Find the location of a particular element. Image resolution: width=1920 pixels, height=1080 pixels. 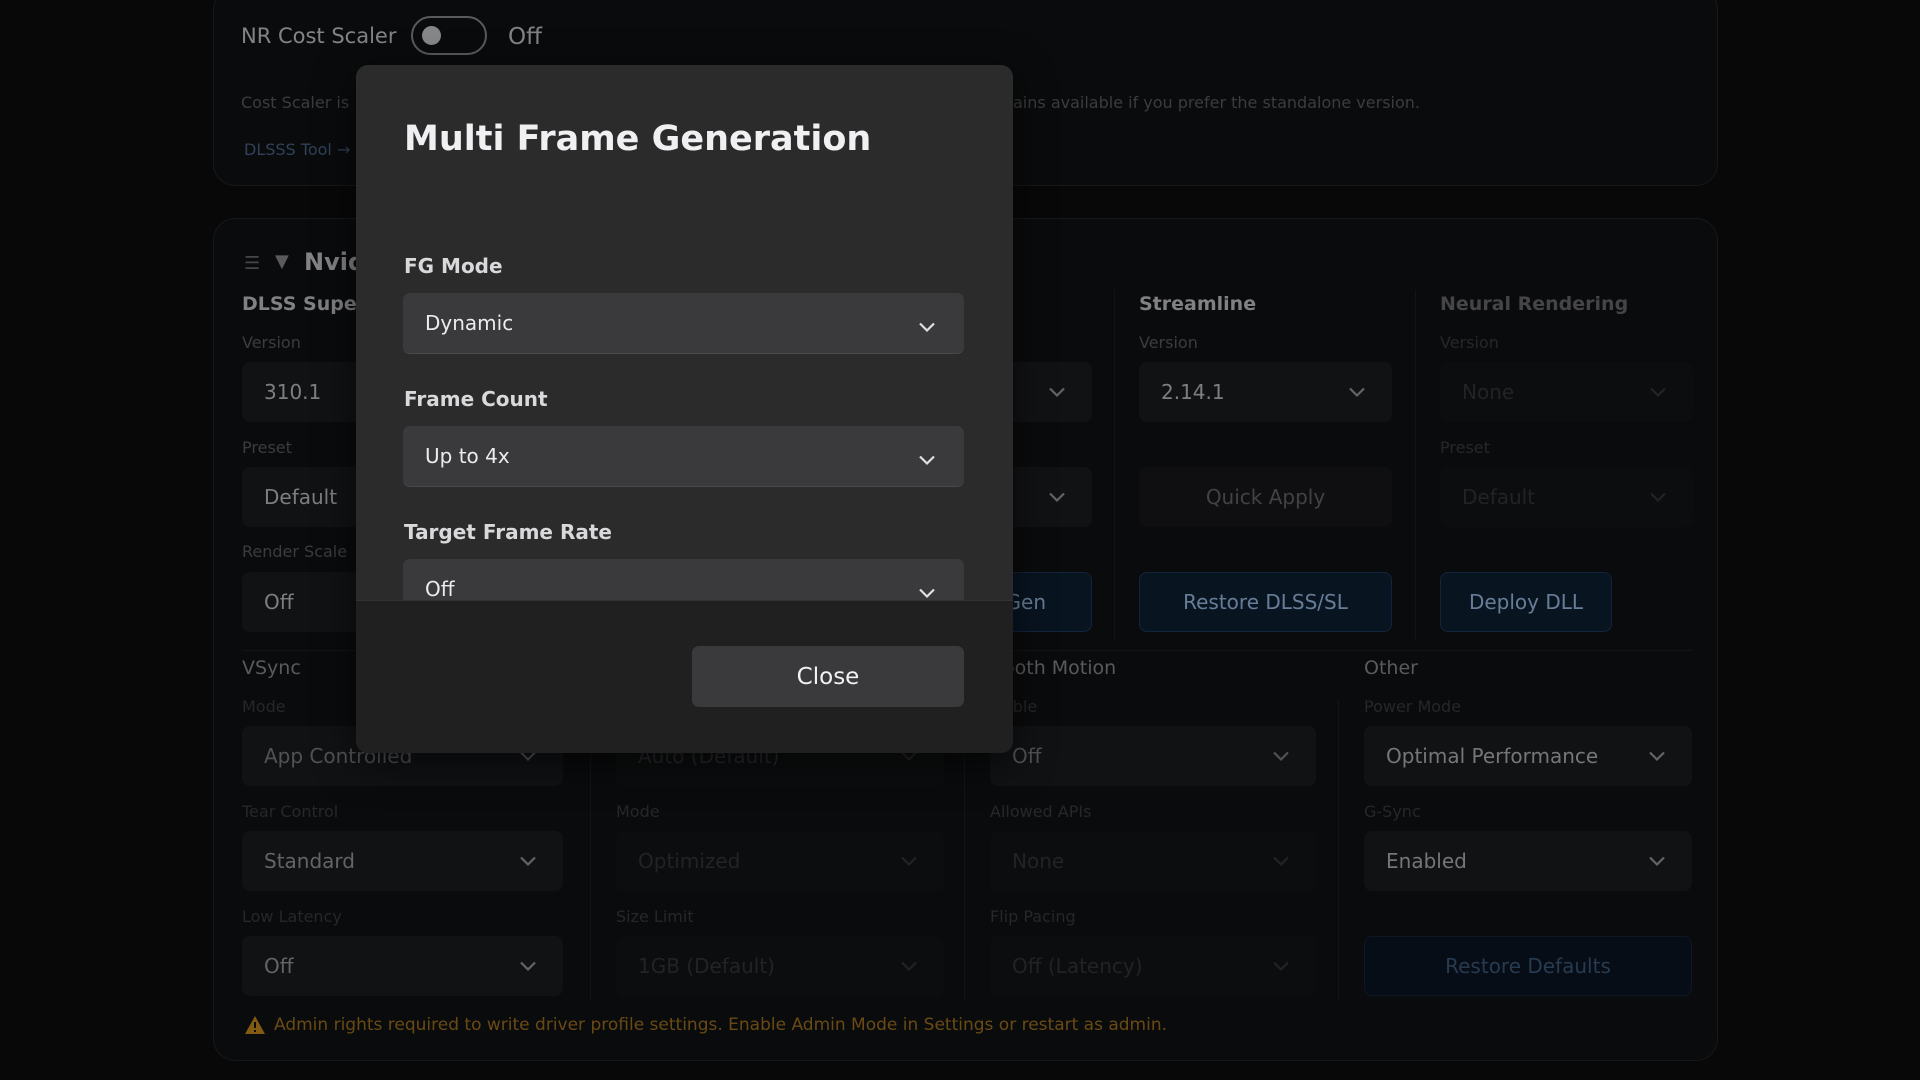

close-button-label: Close is located at coordinates (828, 676).